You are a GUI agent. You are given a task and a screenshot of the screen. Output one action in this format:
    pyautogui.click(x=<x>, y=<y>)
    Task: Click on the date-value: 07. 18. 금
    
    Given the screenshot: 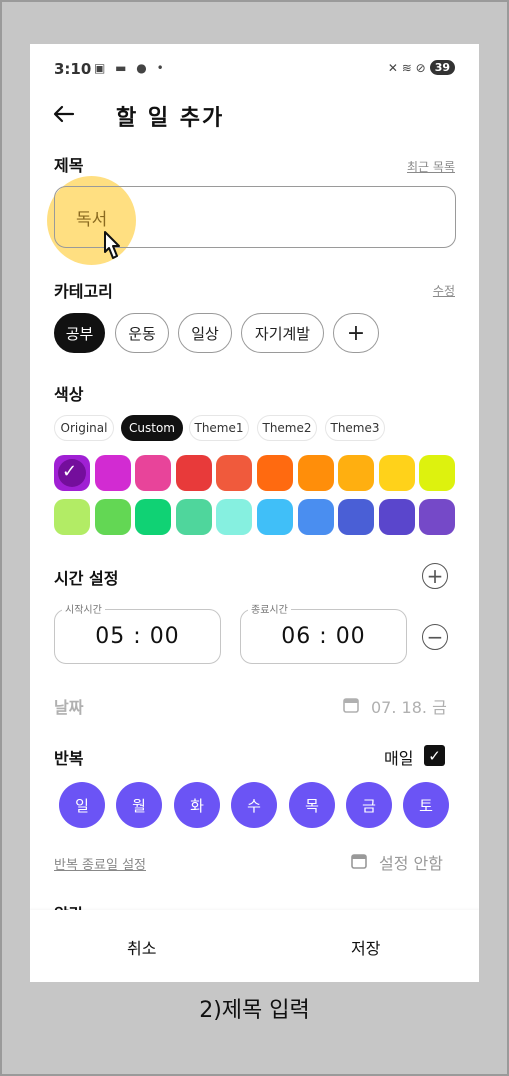 What is the action you would take?
    pyautogui.click(x=409, y=706)
    